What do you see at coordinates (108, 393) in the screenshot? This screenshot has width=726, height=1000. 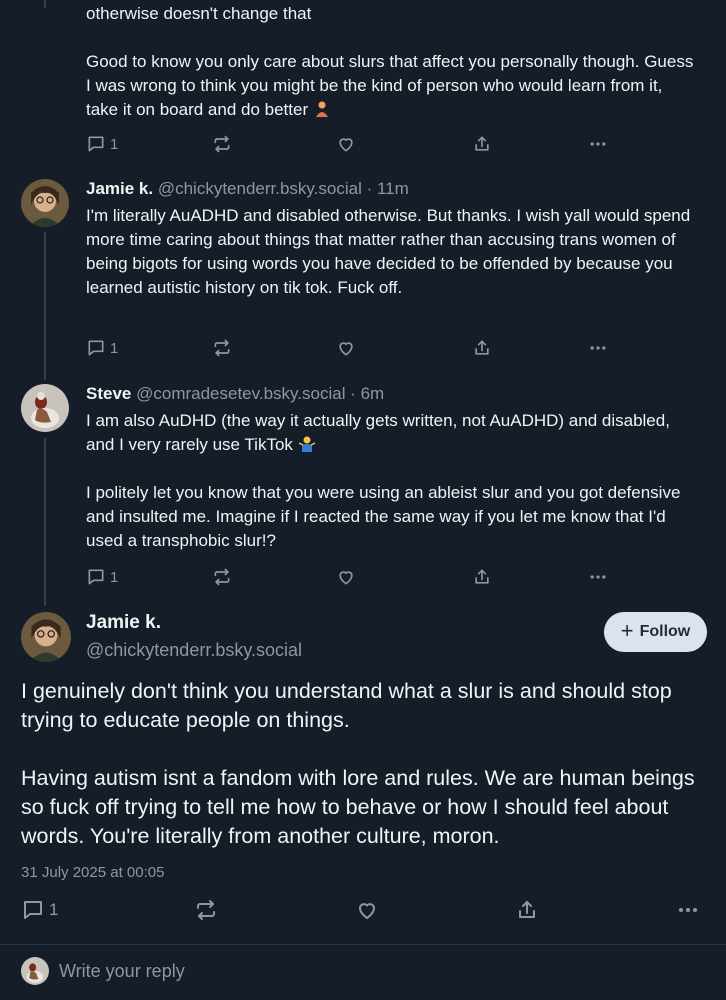 I see `author-name: Steve` at bounding box center [108, 393].